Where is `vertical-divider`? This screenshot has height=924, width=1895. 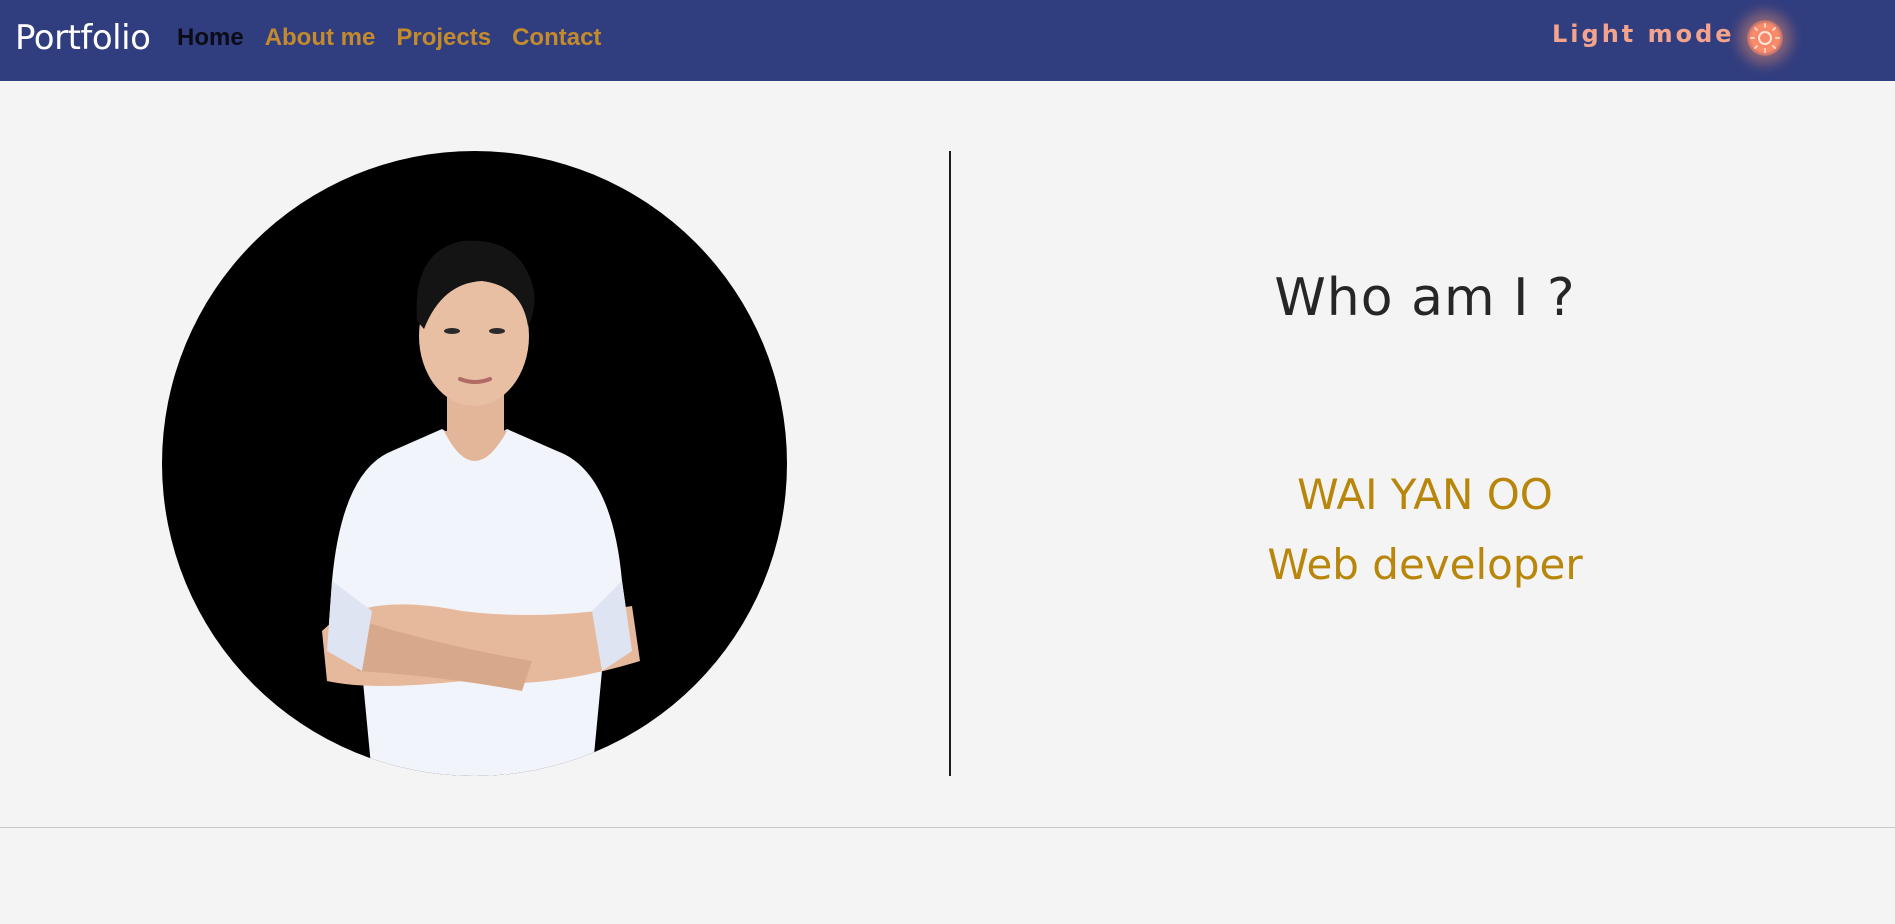 vertical-divider is located at coordinates (950, 463).